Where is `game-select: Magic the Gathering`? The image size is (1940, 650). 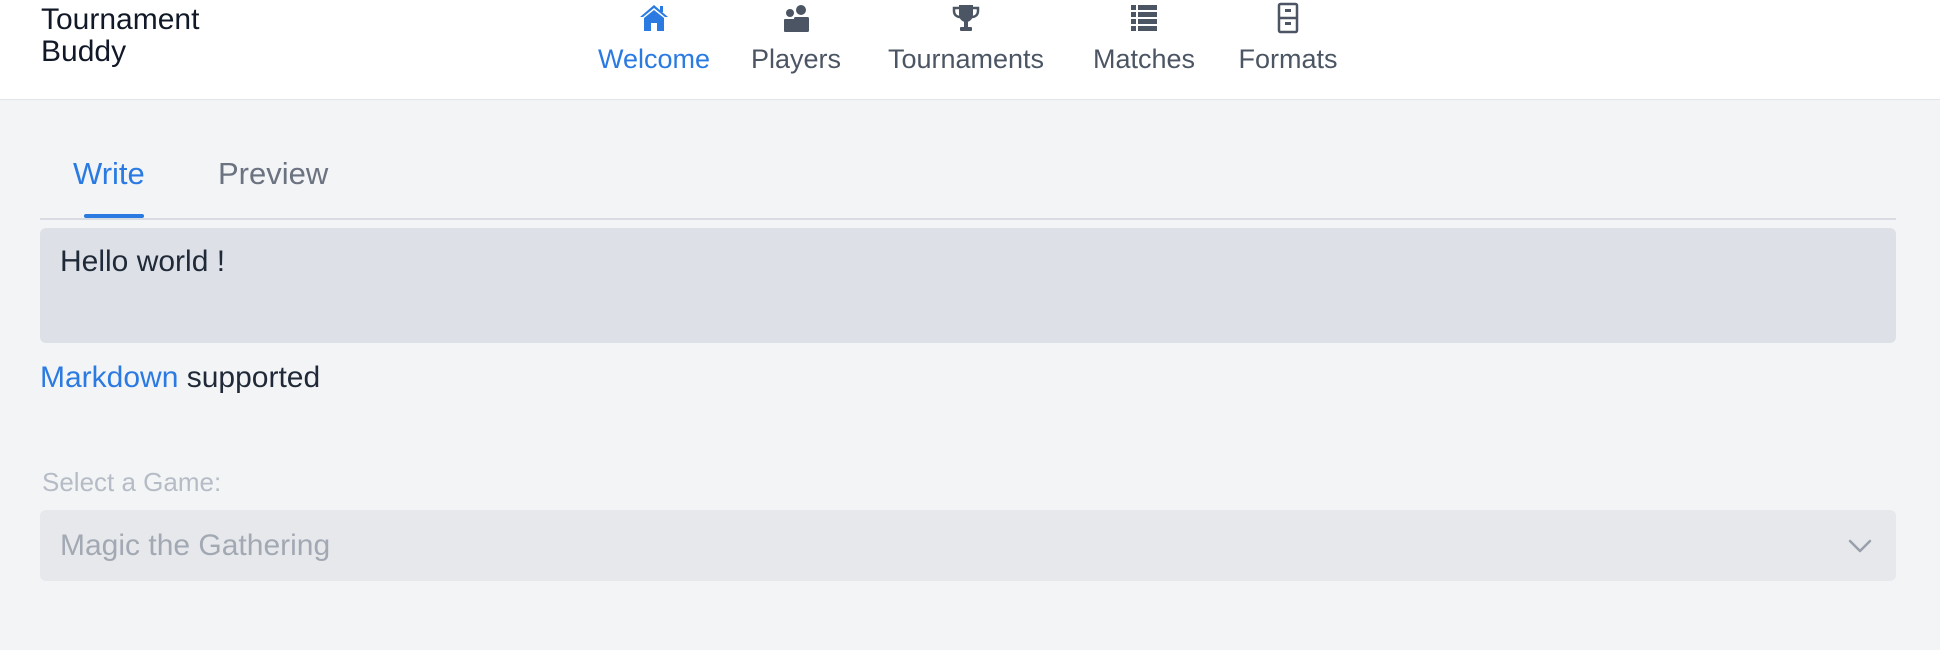
game-select: Magic the Gathering is located at coordinates (968, 545).